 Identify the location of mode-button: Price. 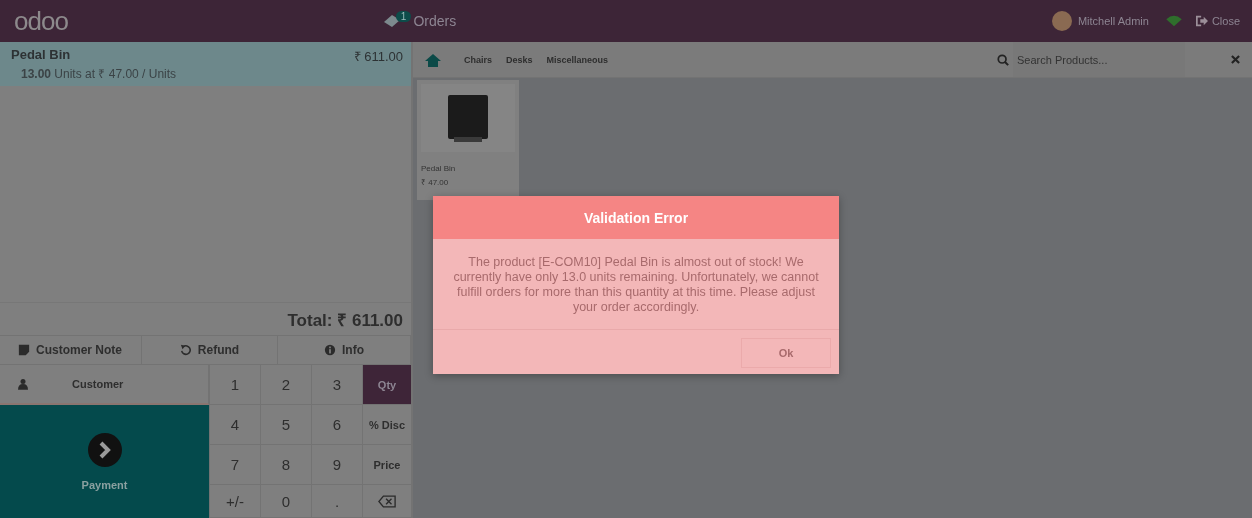
(386, 465).